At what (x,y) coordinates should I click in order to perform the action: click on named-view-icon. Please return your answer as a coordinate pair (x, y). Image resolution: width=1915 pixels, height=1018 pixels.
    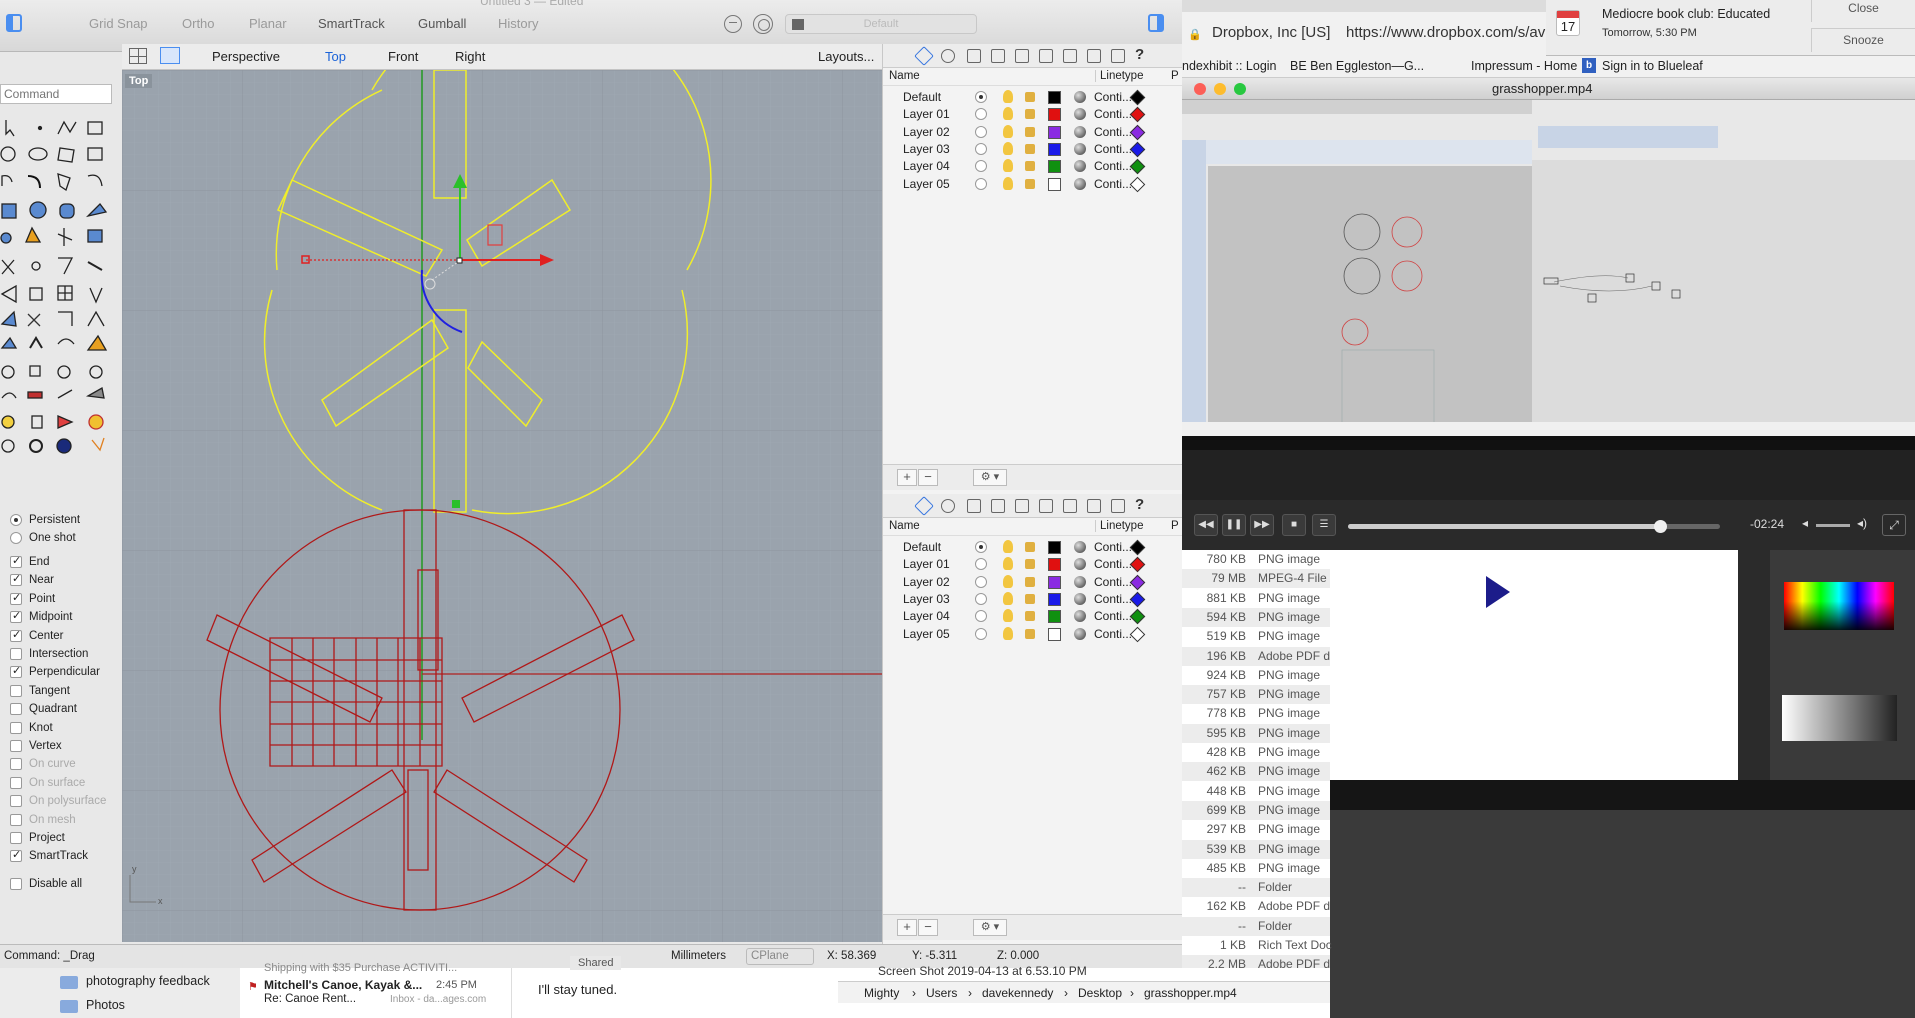
    Looking at the image, I should click on (1070, 506).